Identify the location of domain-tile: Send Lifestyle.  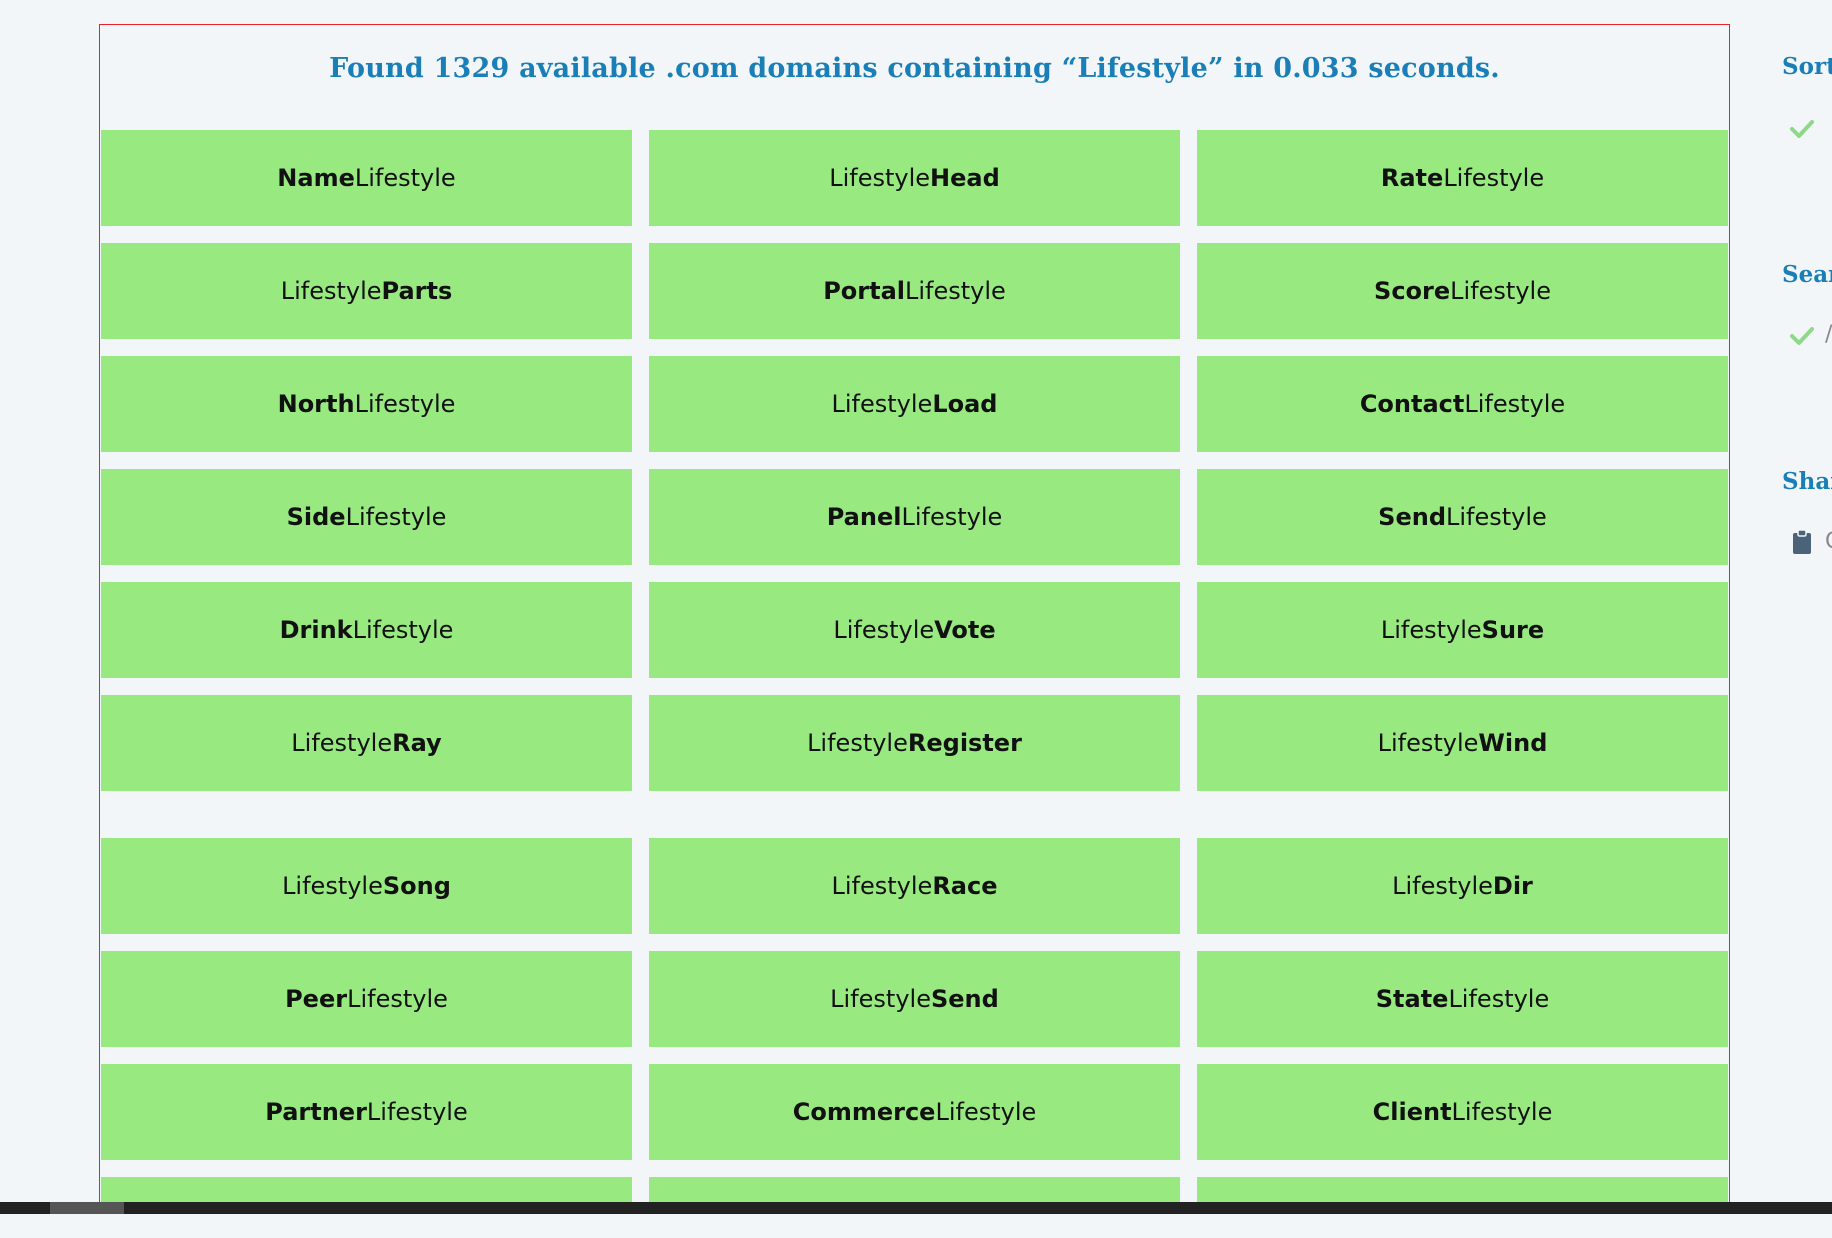
(1462, 517).